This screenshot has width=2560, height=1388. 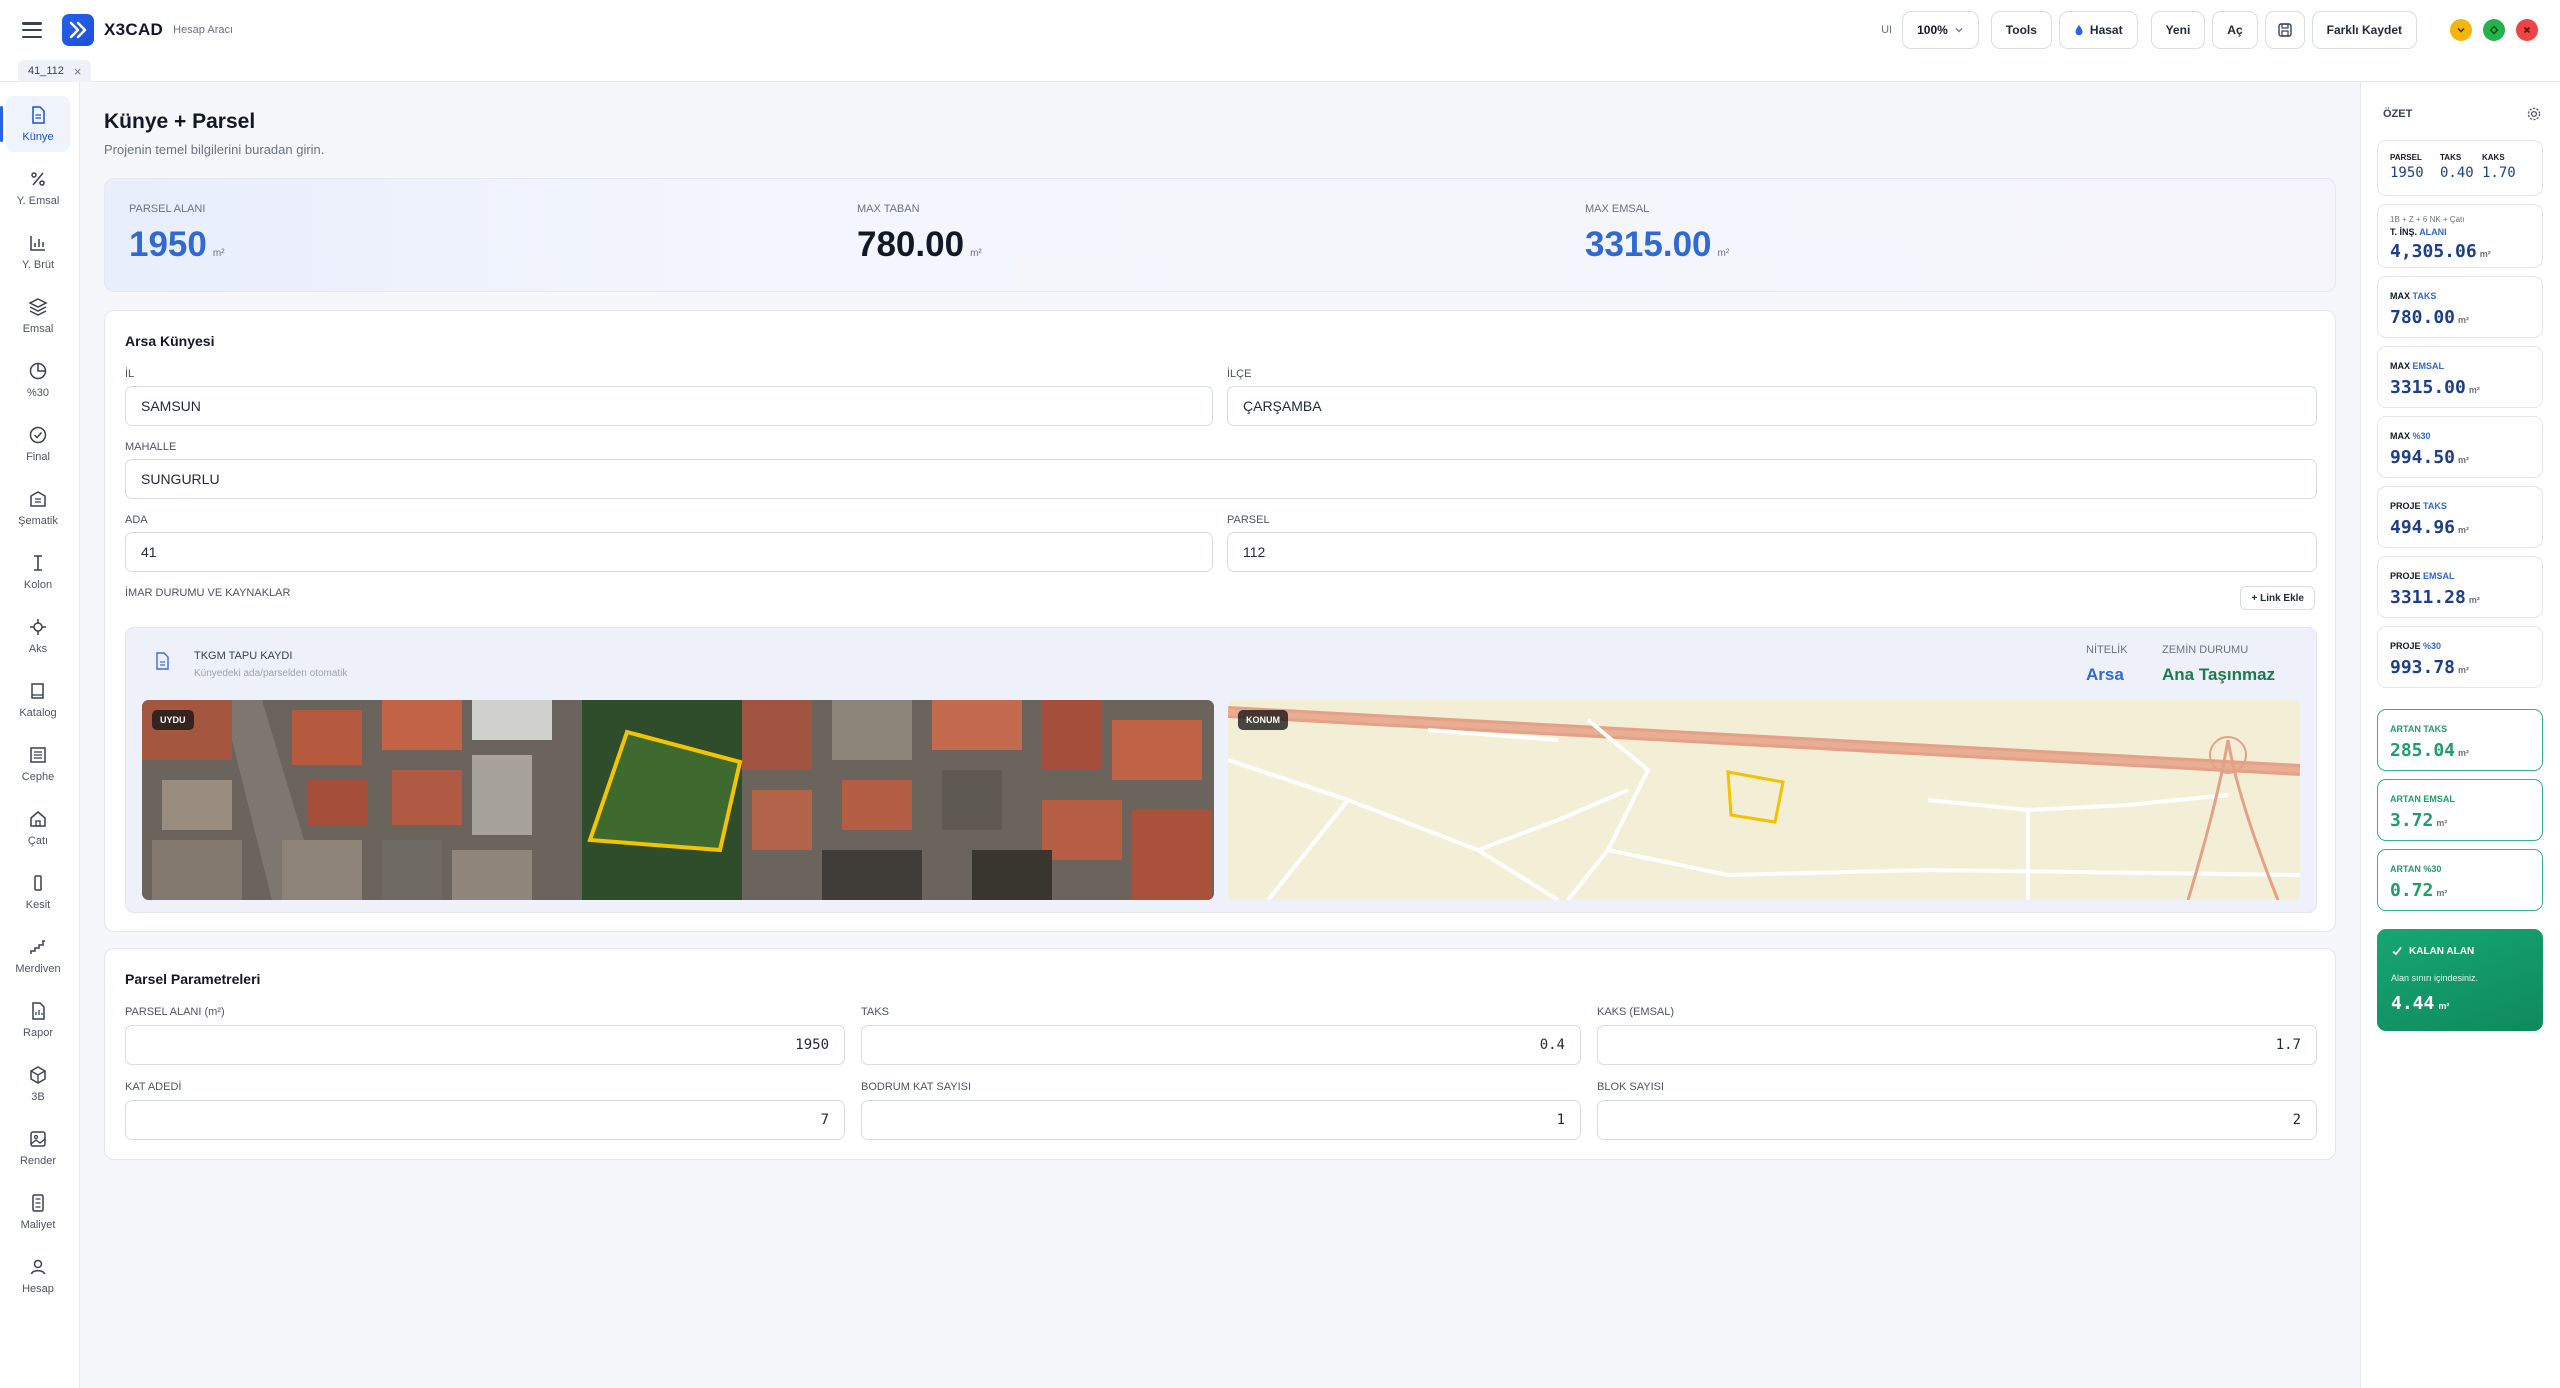 What do you see at coordinates (1772, 406) in the screenshot?
I see `ilce-field: ÇARŞAMBA` at bounding box center [1772, 406].